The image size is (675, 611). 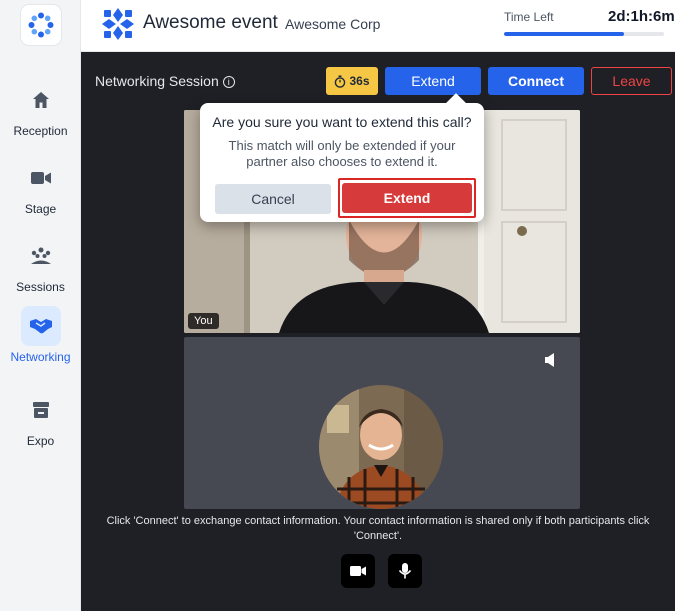 I want to click on event-title: Awesome event, so click(x=210, y=22).